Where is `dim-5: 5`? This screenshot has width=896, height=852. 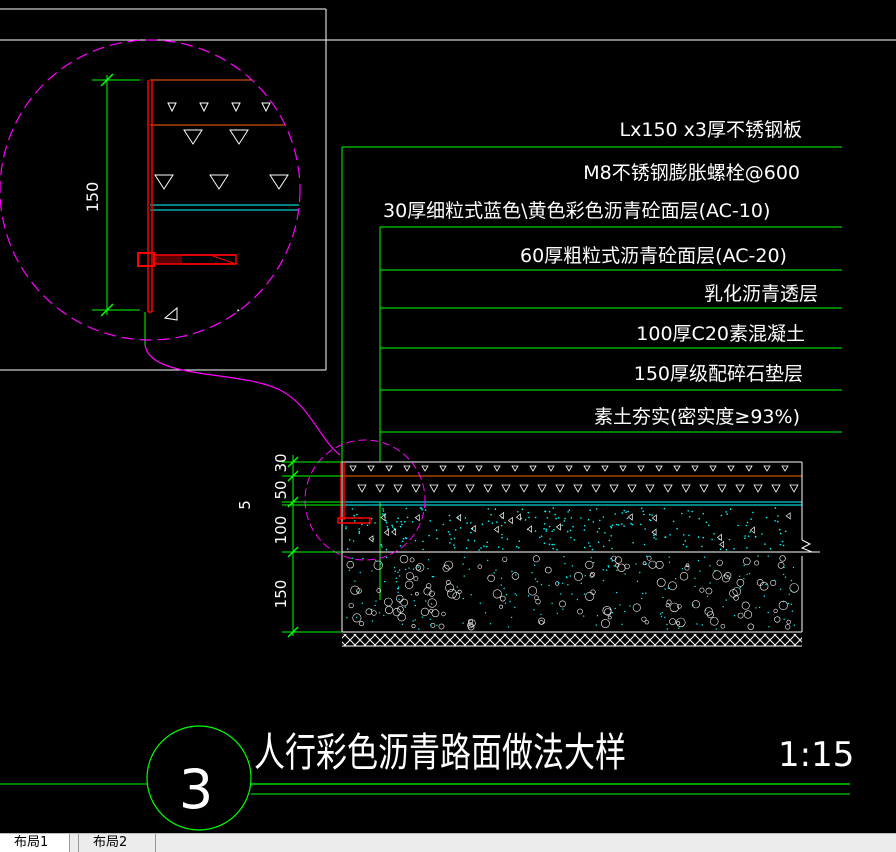
dim-5: 5 is located at coordinates (245, 505).